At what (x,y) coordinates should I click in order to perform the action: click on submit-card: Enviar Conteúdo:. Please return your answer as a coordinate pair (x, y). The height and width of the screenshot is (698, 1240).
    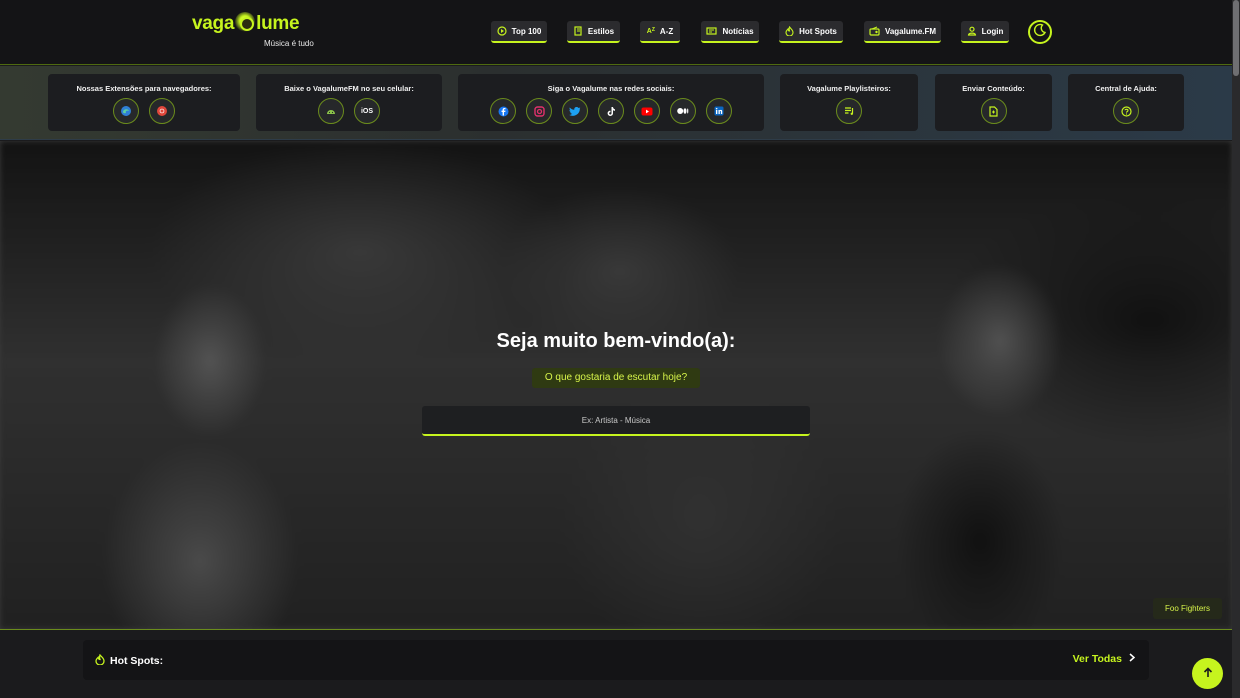
    Looking at the image, I should click on (993, 102).